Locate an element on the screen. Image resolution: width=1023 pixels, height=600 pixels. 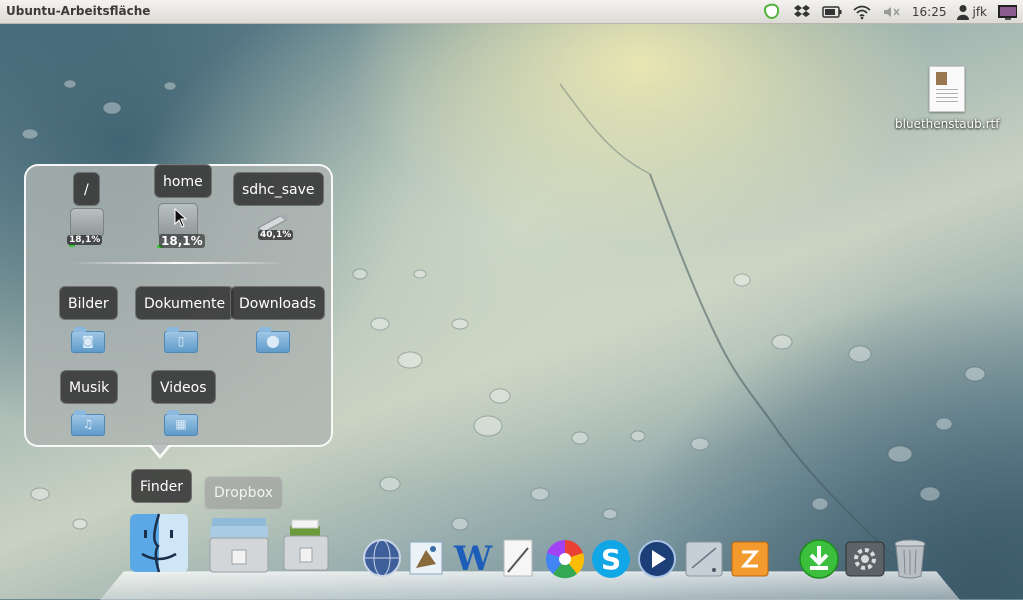
session-menu-icon is located at coordinates (1007, 12).